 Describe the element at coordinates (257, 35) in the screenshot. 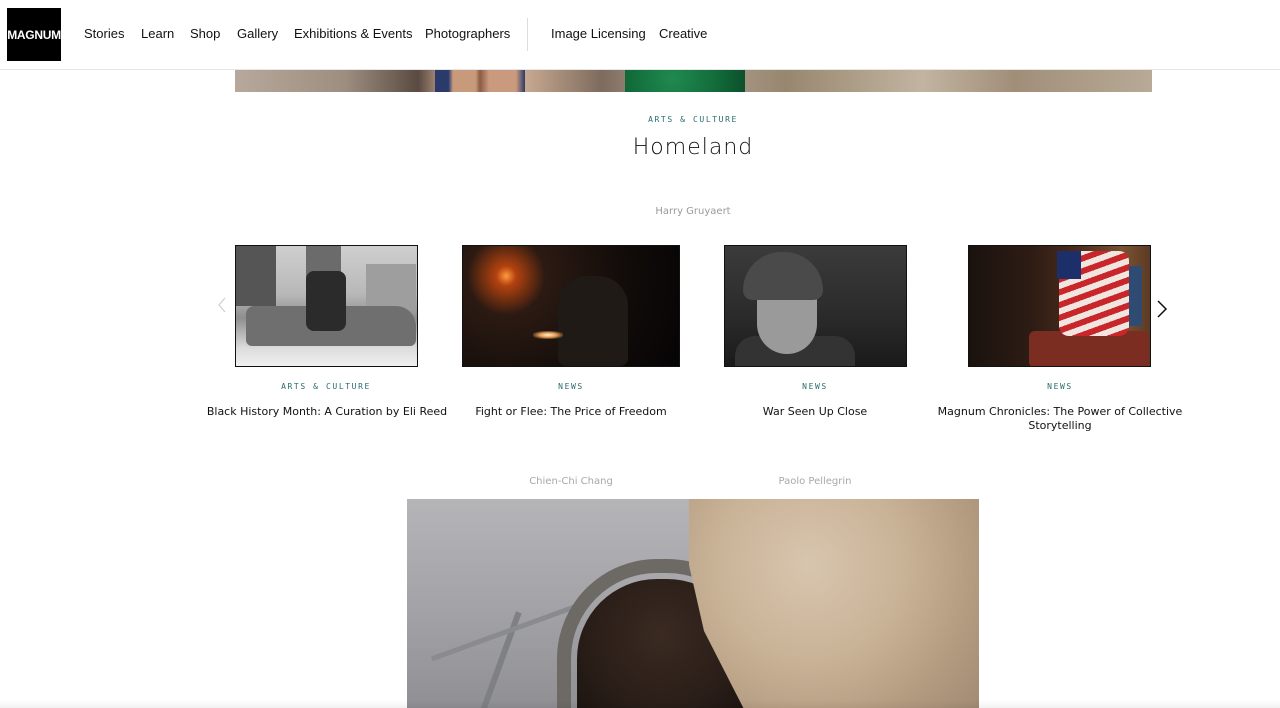

I see `nav-gallery: Gallery` at that location.